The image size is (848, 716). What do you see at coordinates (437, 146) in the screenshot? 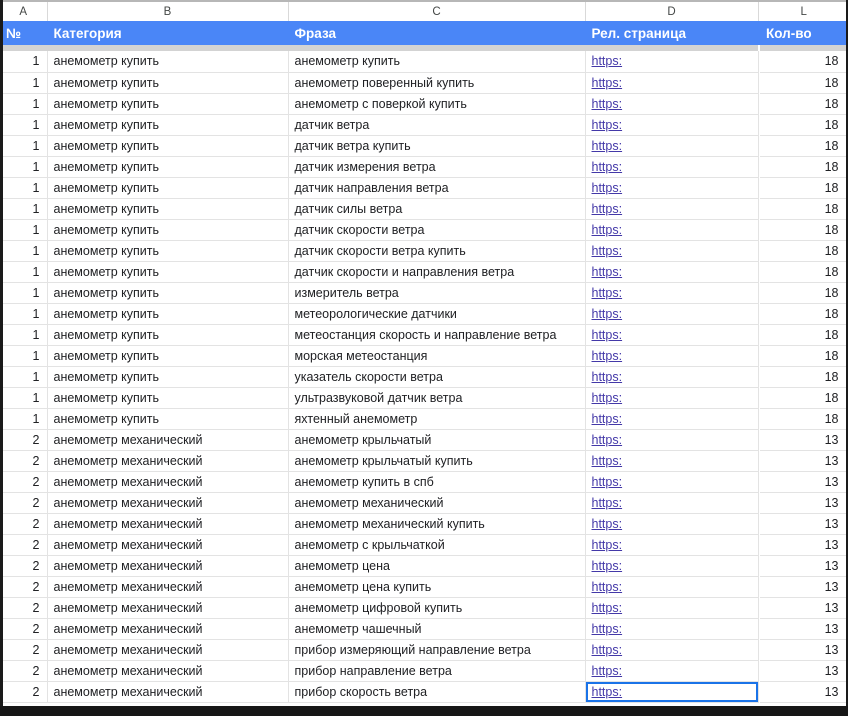
I see `cell-phrase: датчик ветра купить` at bounding box center [437, 146].